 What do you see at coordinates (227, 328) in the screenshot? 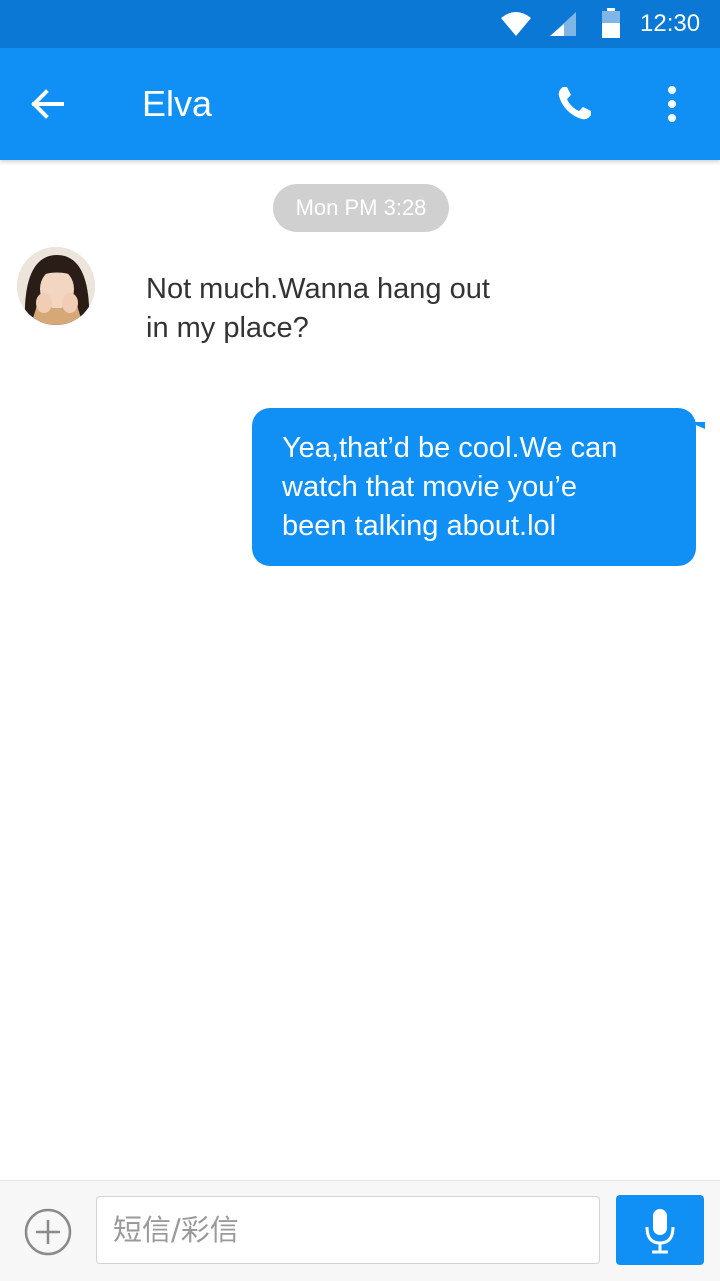
I see `message-line: in my place?` at bounding box center [227, 328].